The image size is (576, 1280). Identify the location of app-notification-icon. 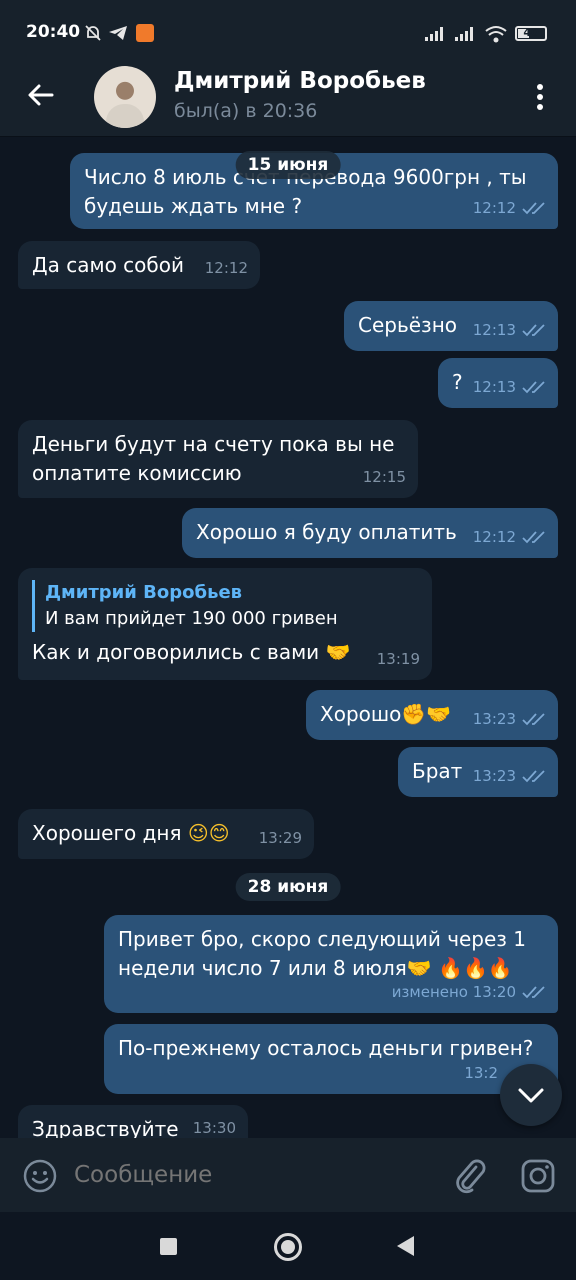
(145, 33).